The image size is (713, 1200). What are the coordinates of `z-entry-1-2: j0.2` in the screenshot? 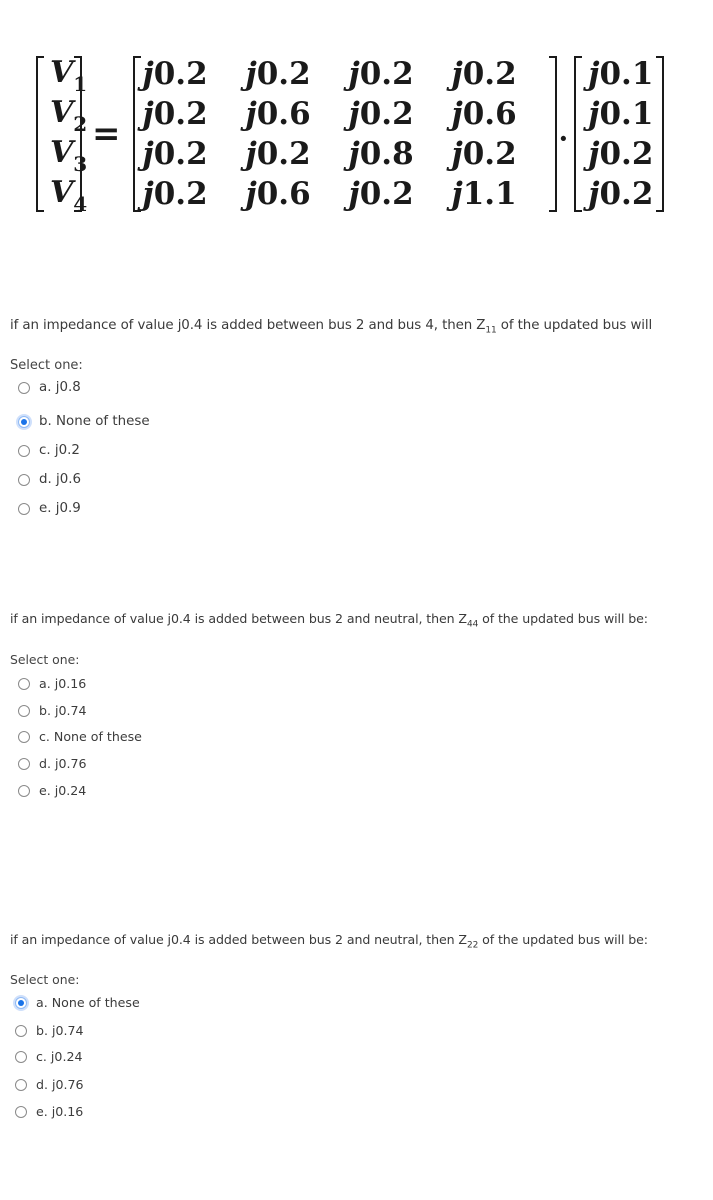 It's located at (278, 74).